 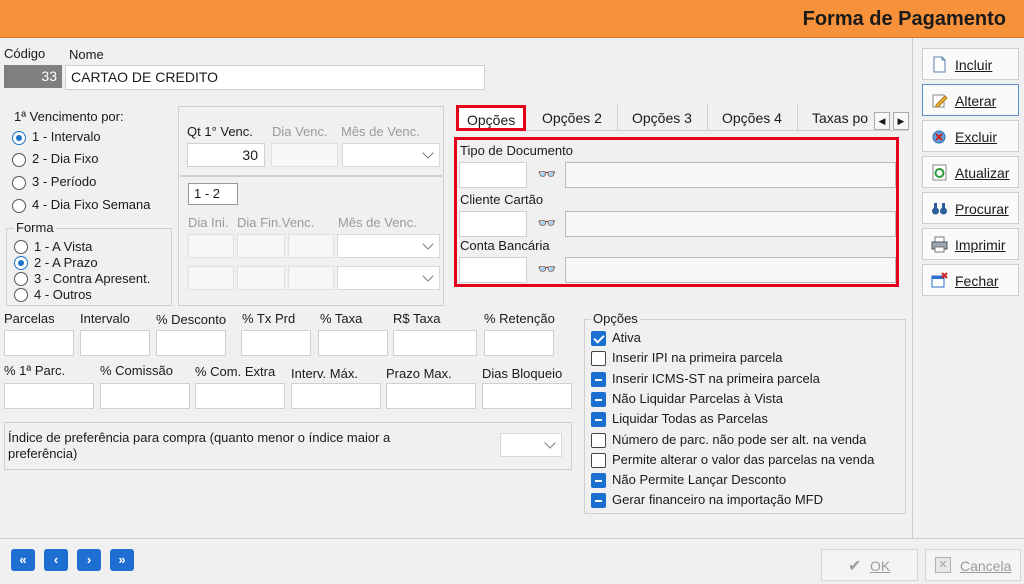 I want to click on rs-taxa-input, so click(x=435, y=343).